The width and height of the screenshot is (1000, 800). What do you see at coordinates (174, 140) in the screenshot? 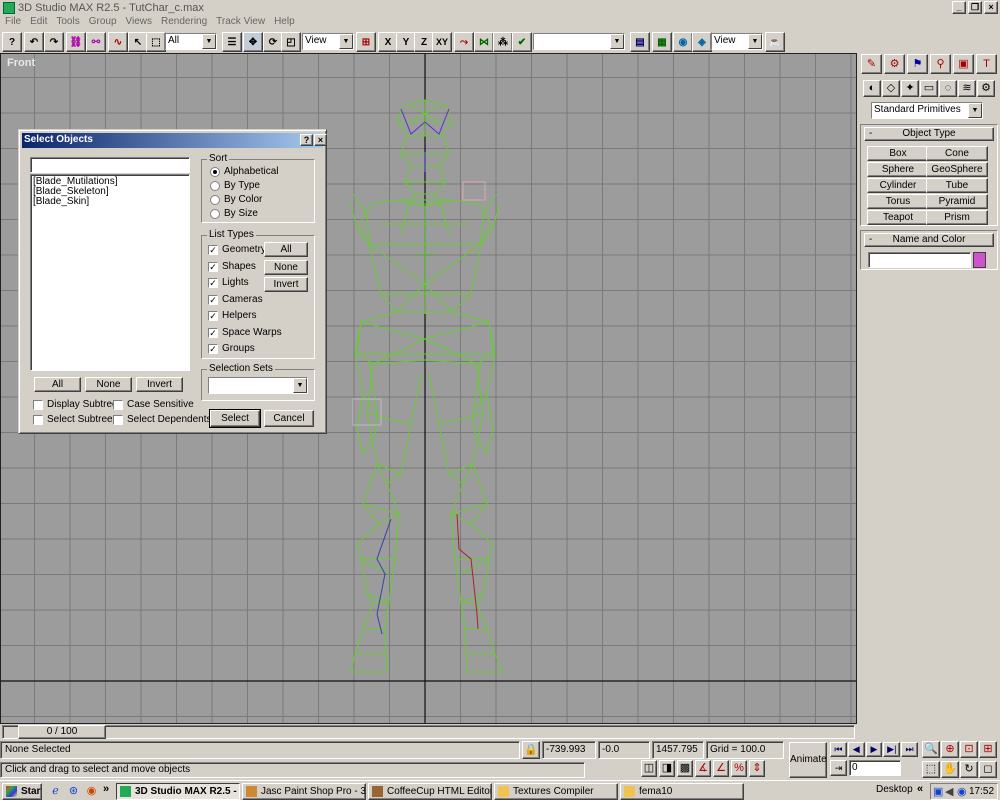
I see `dialog-title-bar: Select Objects ? ×` at bounding box center [174, 140].